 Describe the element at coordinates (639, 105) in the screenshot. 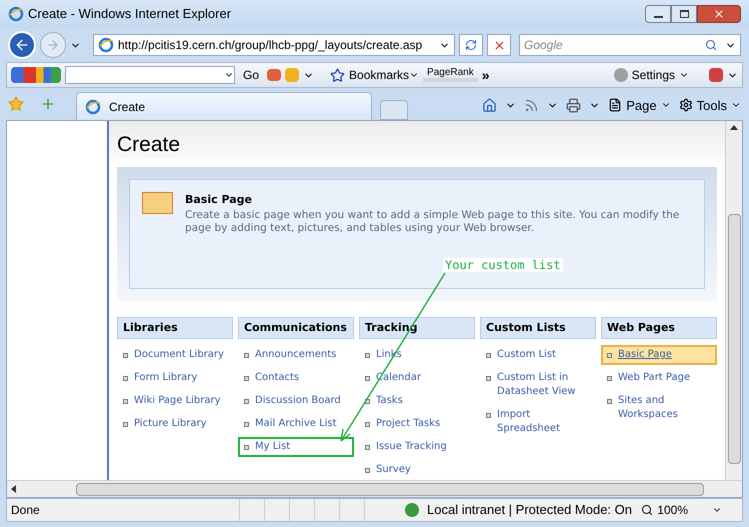

I see `page-menu: Page` at that location.